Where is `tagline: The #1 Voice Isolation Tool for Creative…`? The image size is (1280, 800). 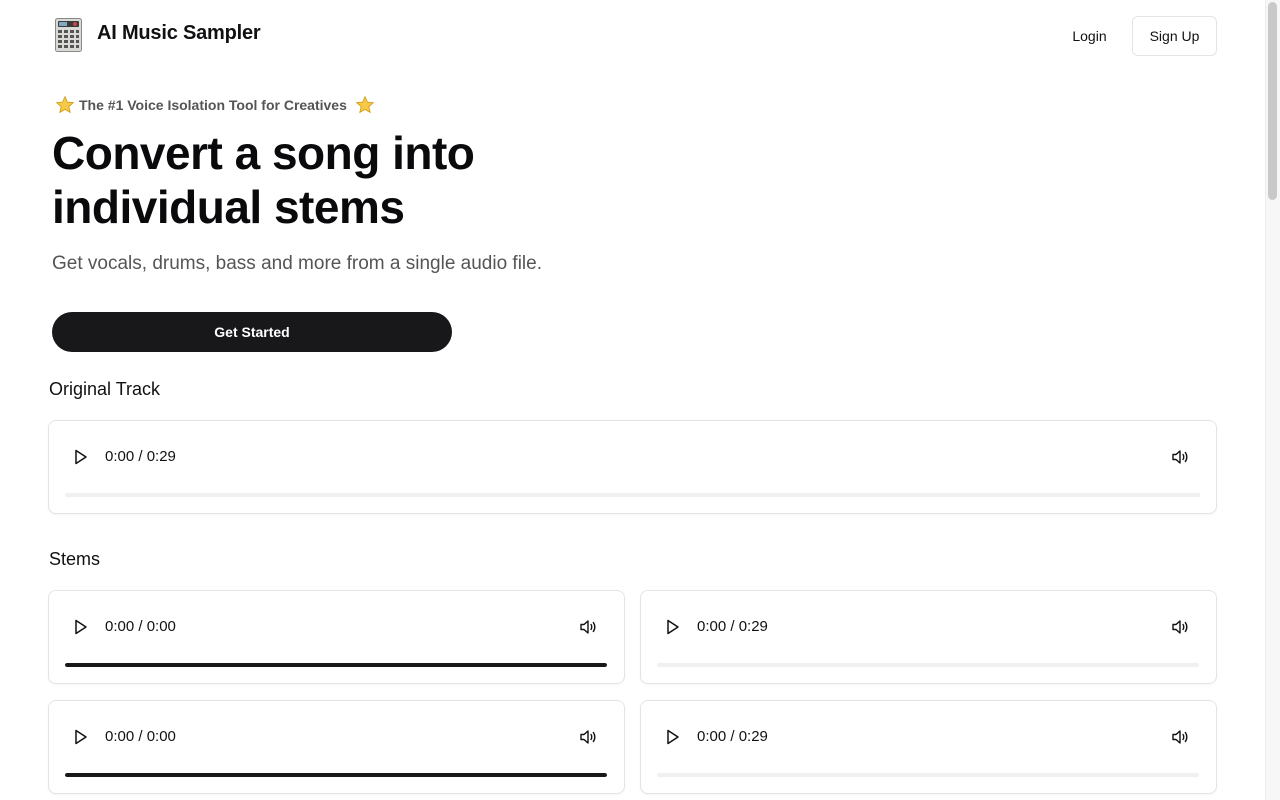
tagline: The #1 Voice Isolation Tool for Creative… is located at coordinates (215, 105).